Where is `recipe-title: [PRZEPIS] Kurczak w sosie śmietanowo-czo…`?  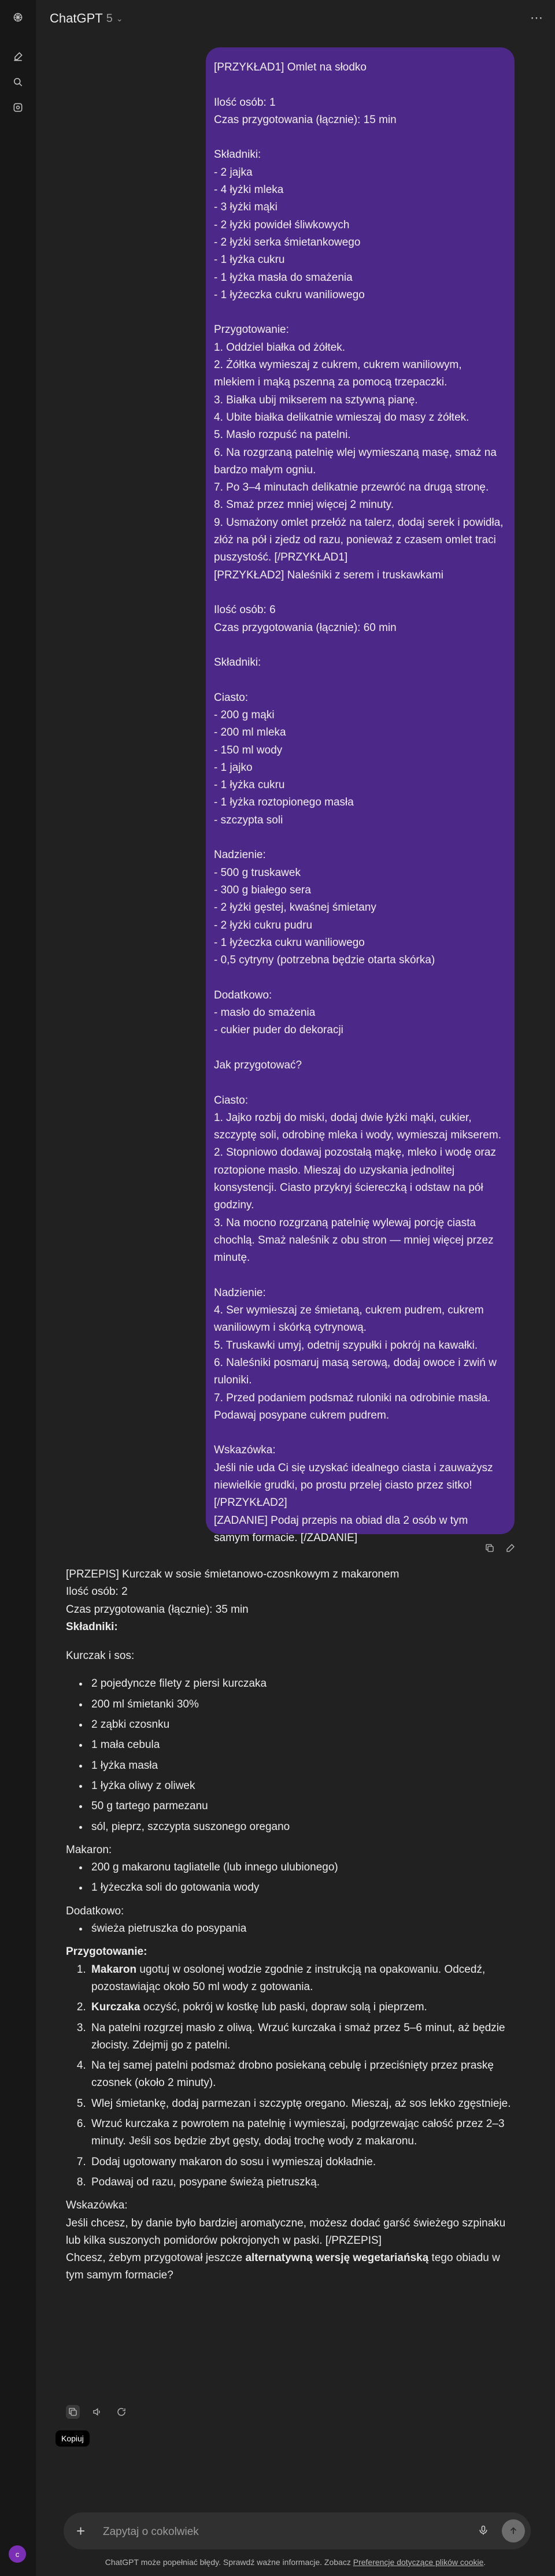 recipe-title: [PRZEPIS] Kurczak w sosie śmietanowo-czo… is located at coordinates (233, 1574).